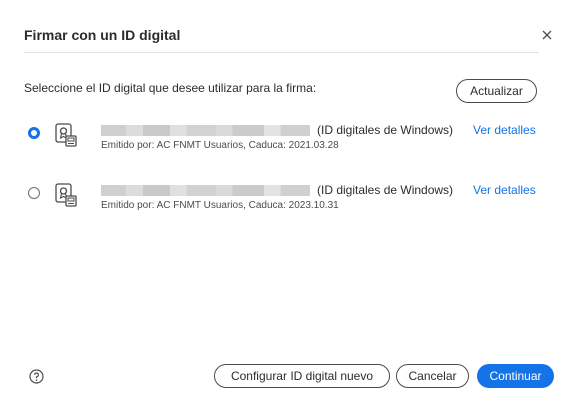 The height and width of the screenshot is (403, 563). I want to click on configure-new-id-button: Configurar ID digital nuevo, so click(302, 376).